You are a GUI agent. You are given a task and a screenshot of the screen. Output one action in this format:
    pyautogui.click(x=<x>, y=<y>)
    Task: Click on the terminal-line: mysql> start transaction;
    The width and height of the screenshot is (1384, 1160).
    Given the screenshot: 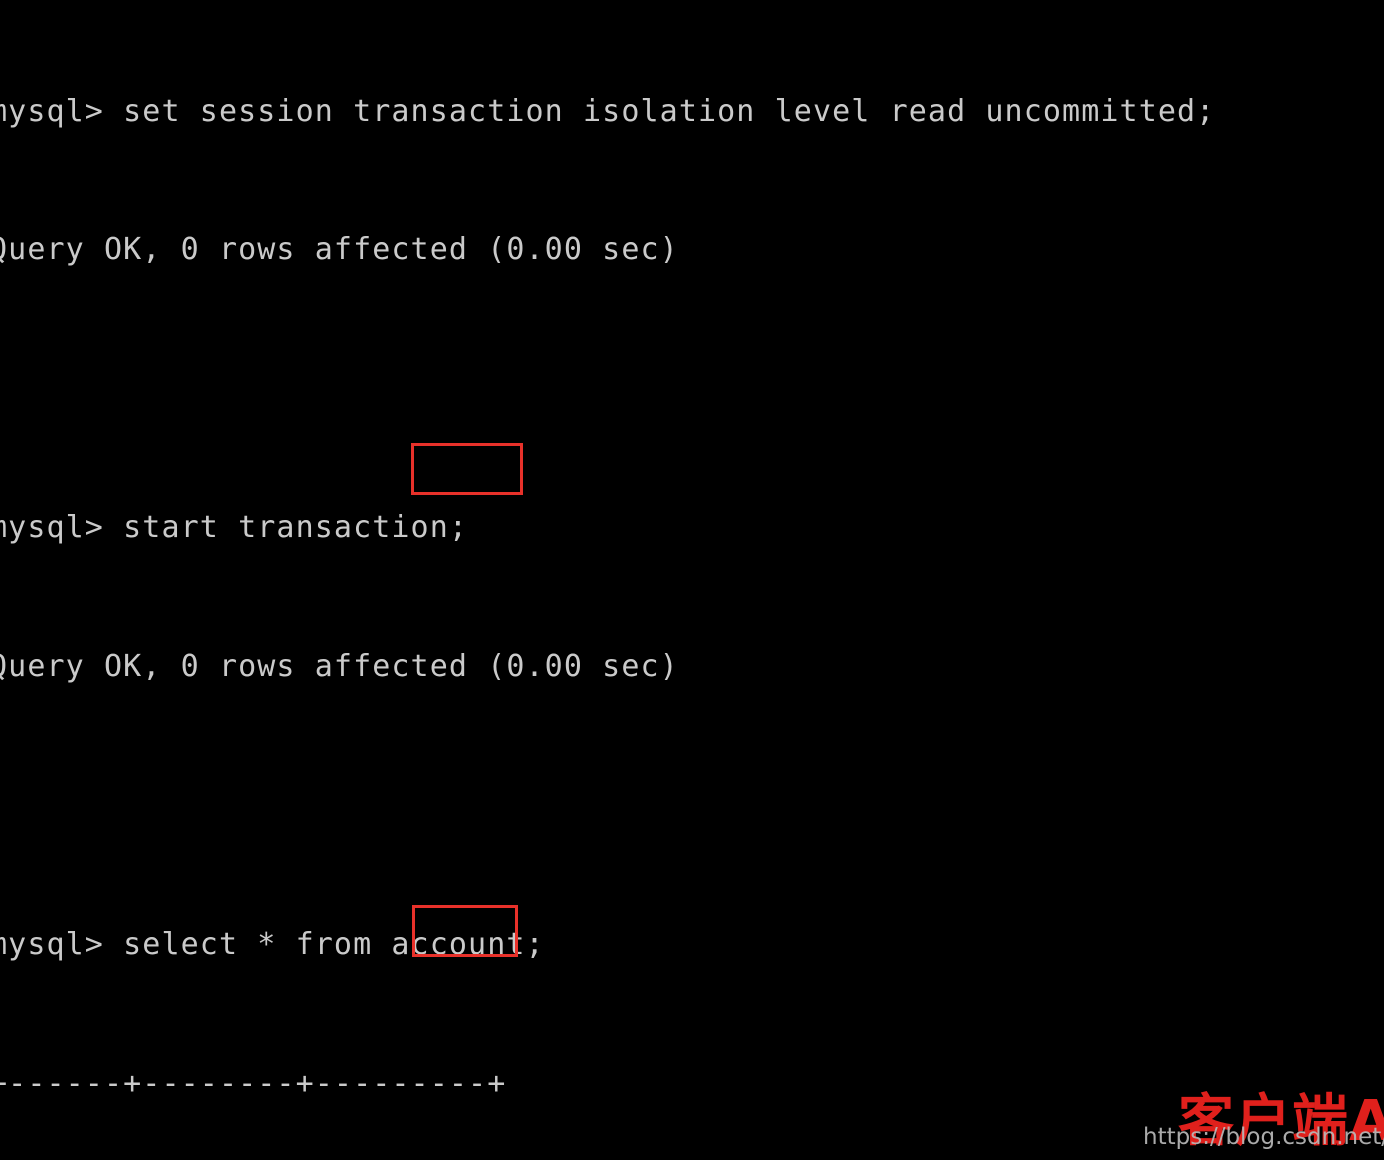 What is the action you would take?
    pyautogui.click(x=234, y=528)
    